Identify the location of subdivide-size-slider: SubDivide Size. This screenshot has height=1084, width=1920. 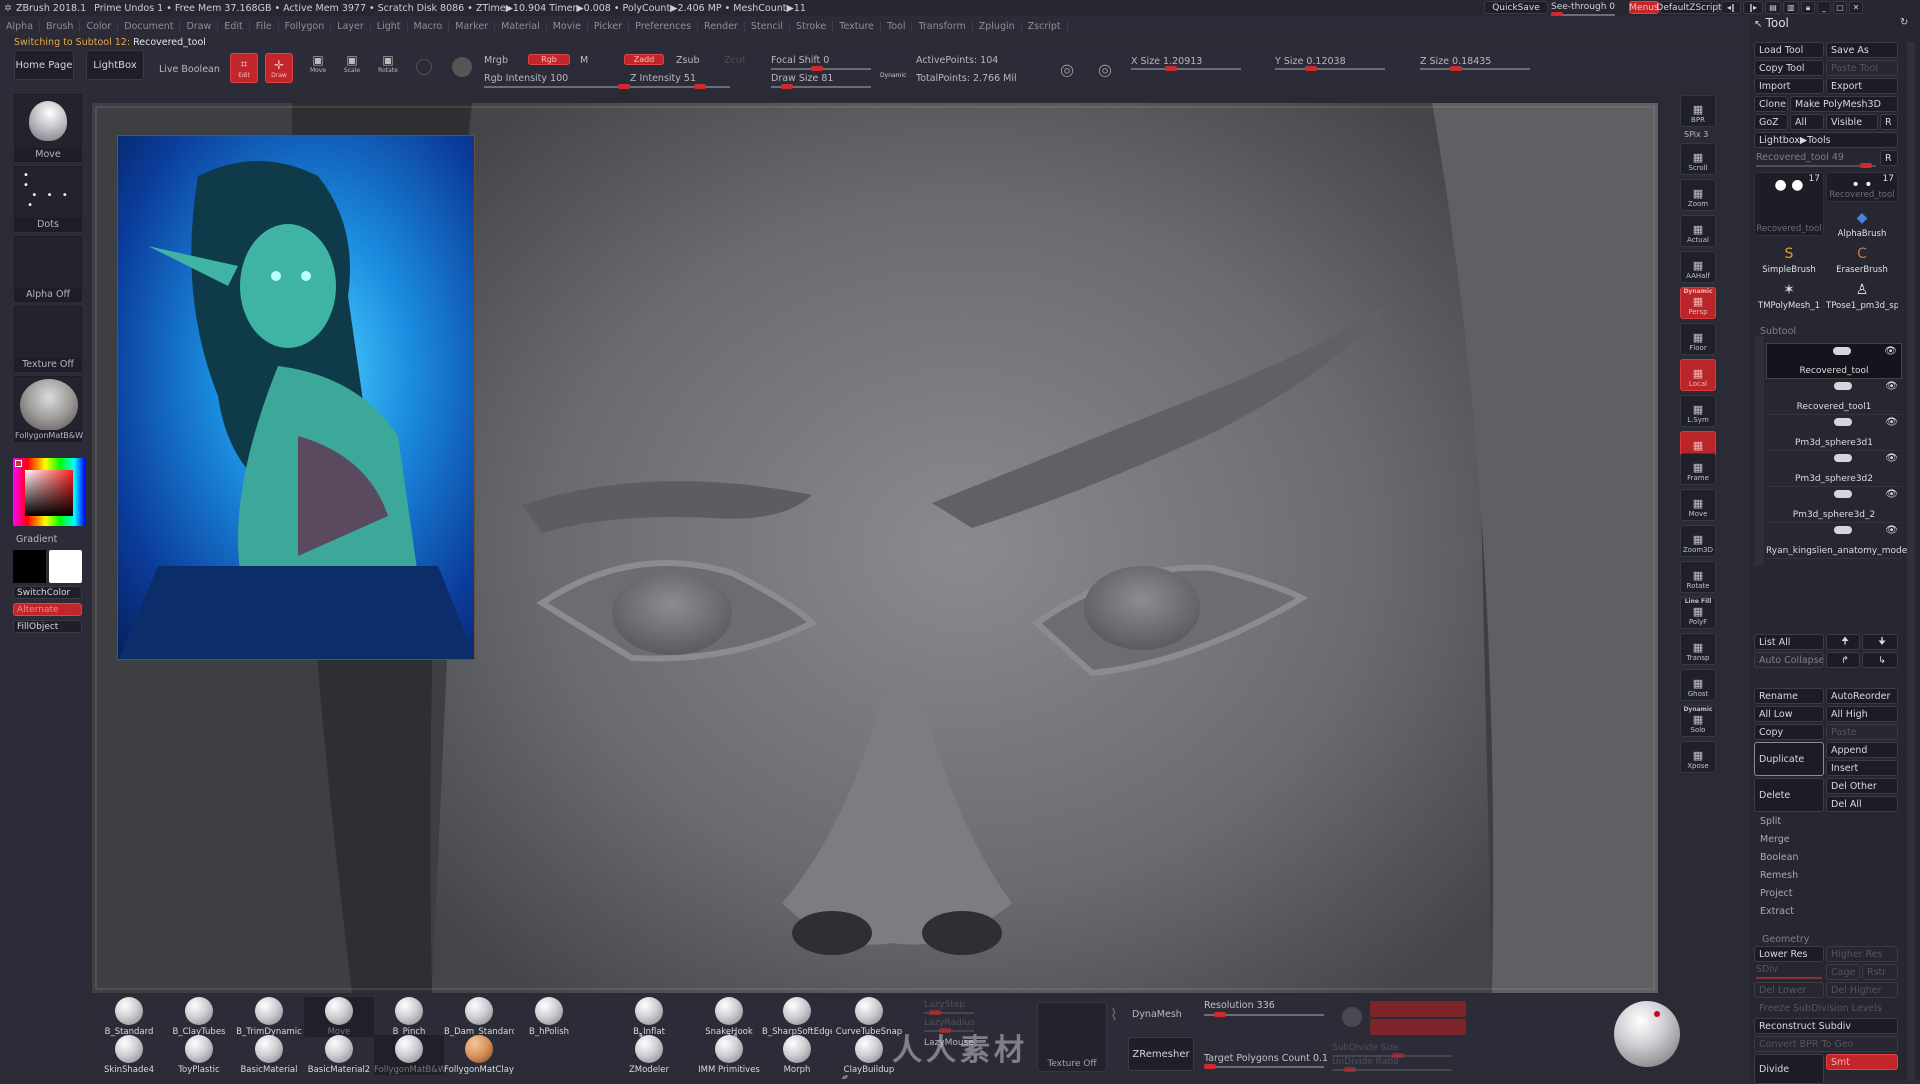
(1365, 1048).